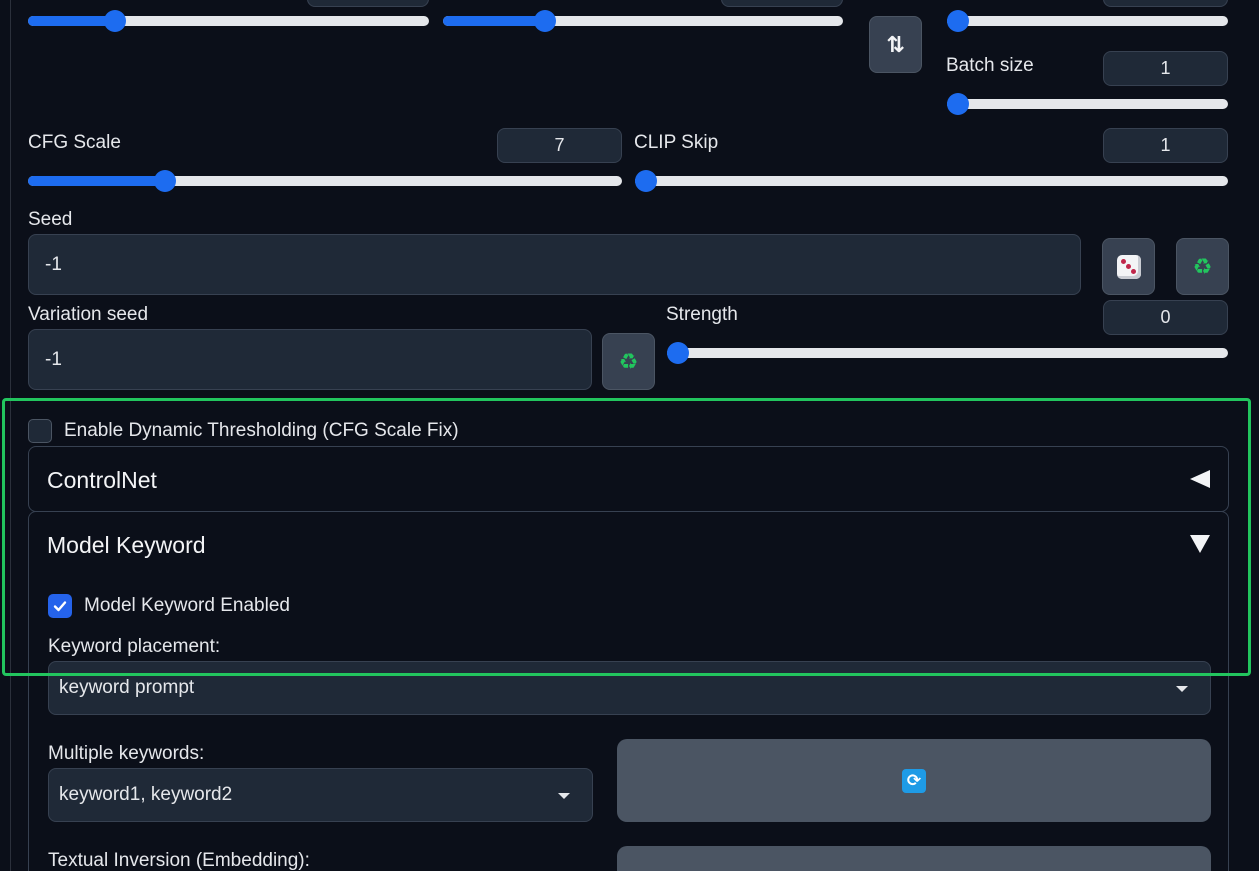 The height and width of the screenshot is (871, 1259). I want to click on multiple-keywords-label: Multiple keywords:, so click(126, 753).